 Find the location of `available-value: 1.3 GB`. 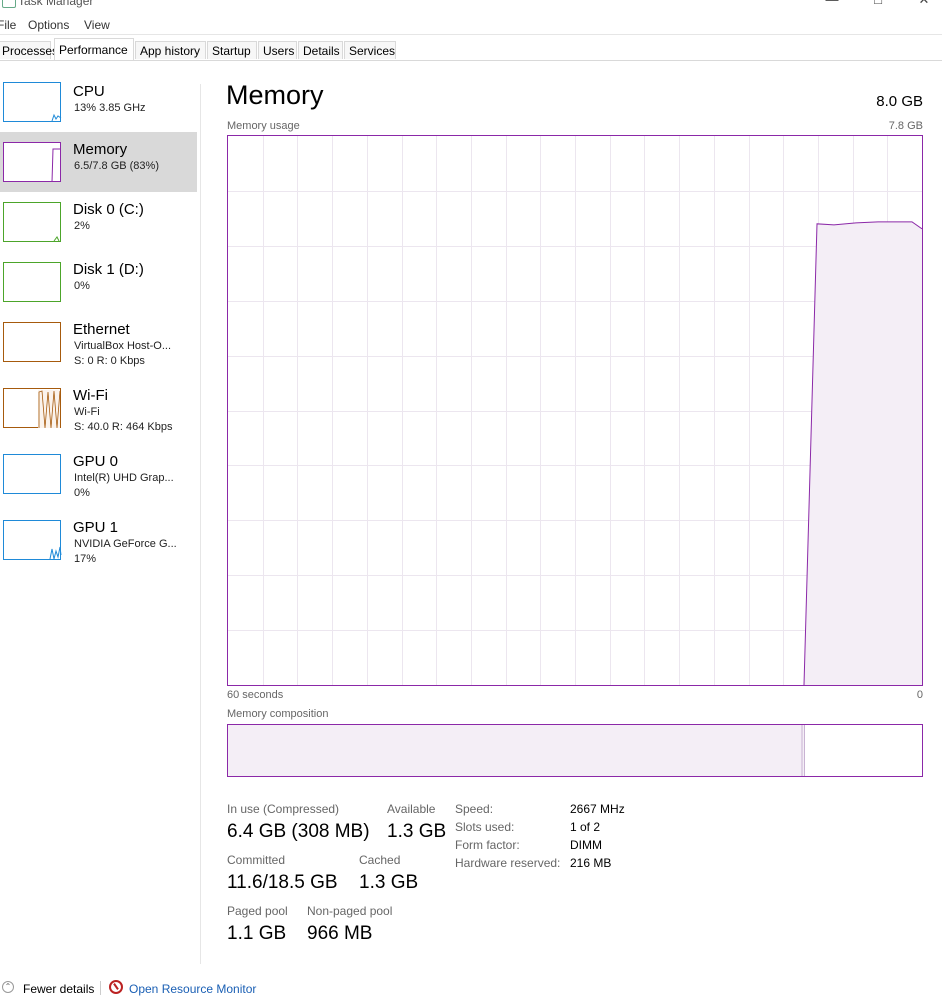

available-value: 1.3 GB is located at coordinates (417, 831).